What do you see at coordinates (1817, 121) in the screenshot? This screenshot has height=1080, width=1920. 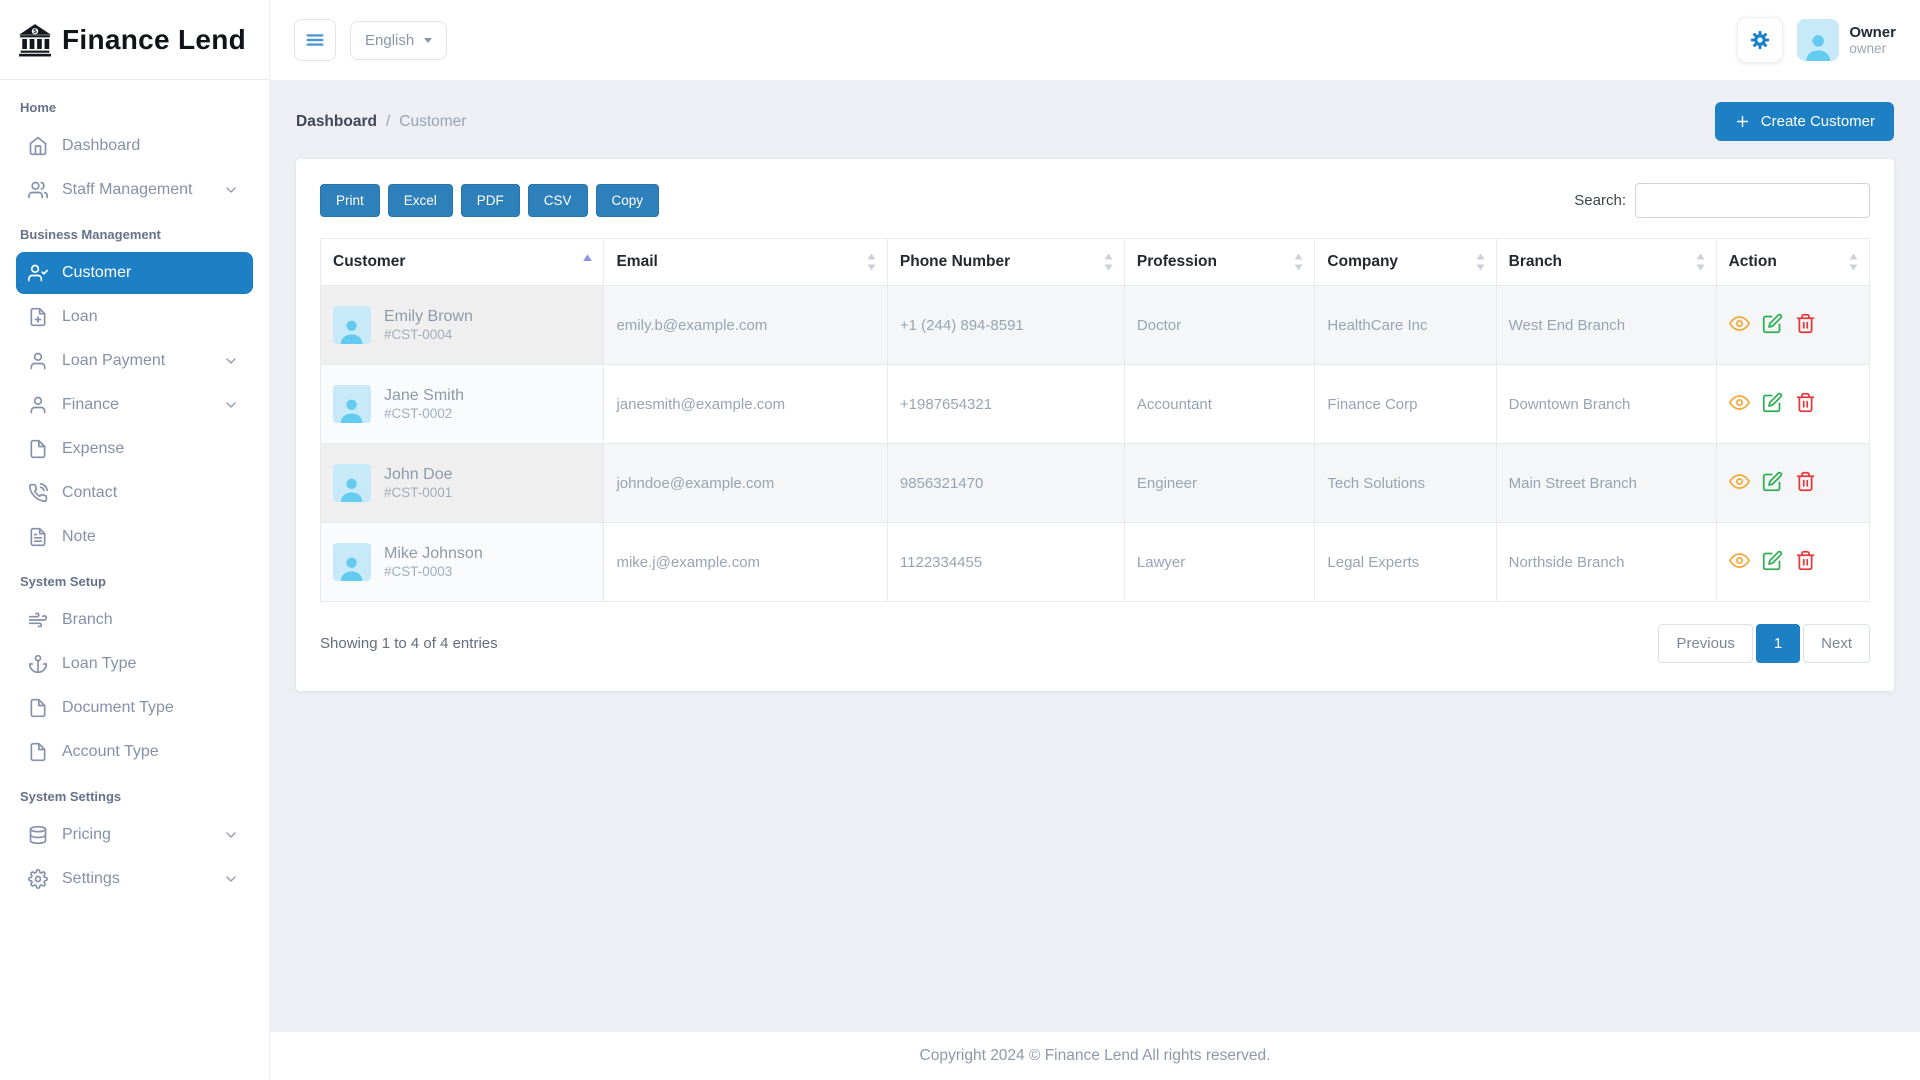 I see `create-customer-label: Create Customer` at bounding box center [1817, 121].